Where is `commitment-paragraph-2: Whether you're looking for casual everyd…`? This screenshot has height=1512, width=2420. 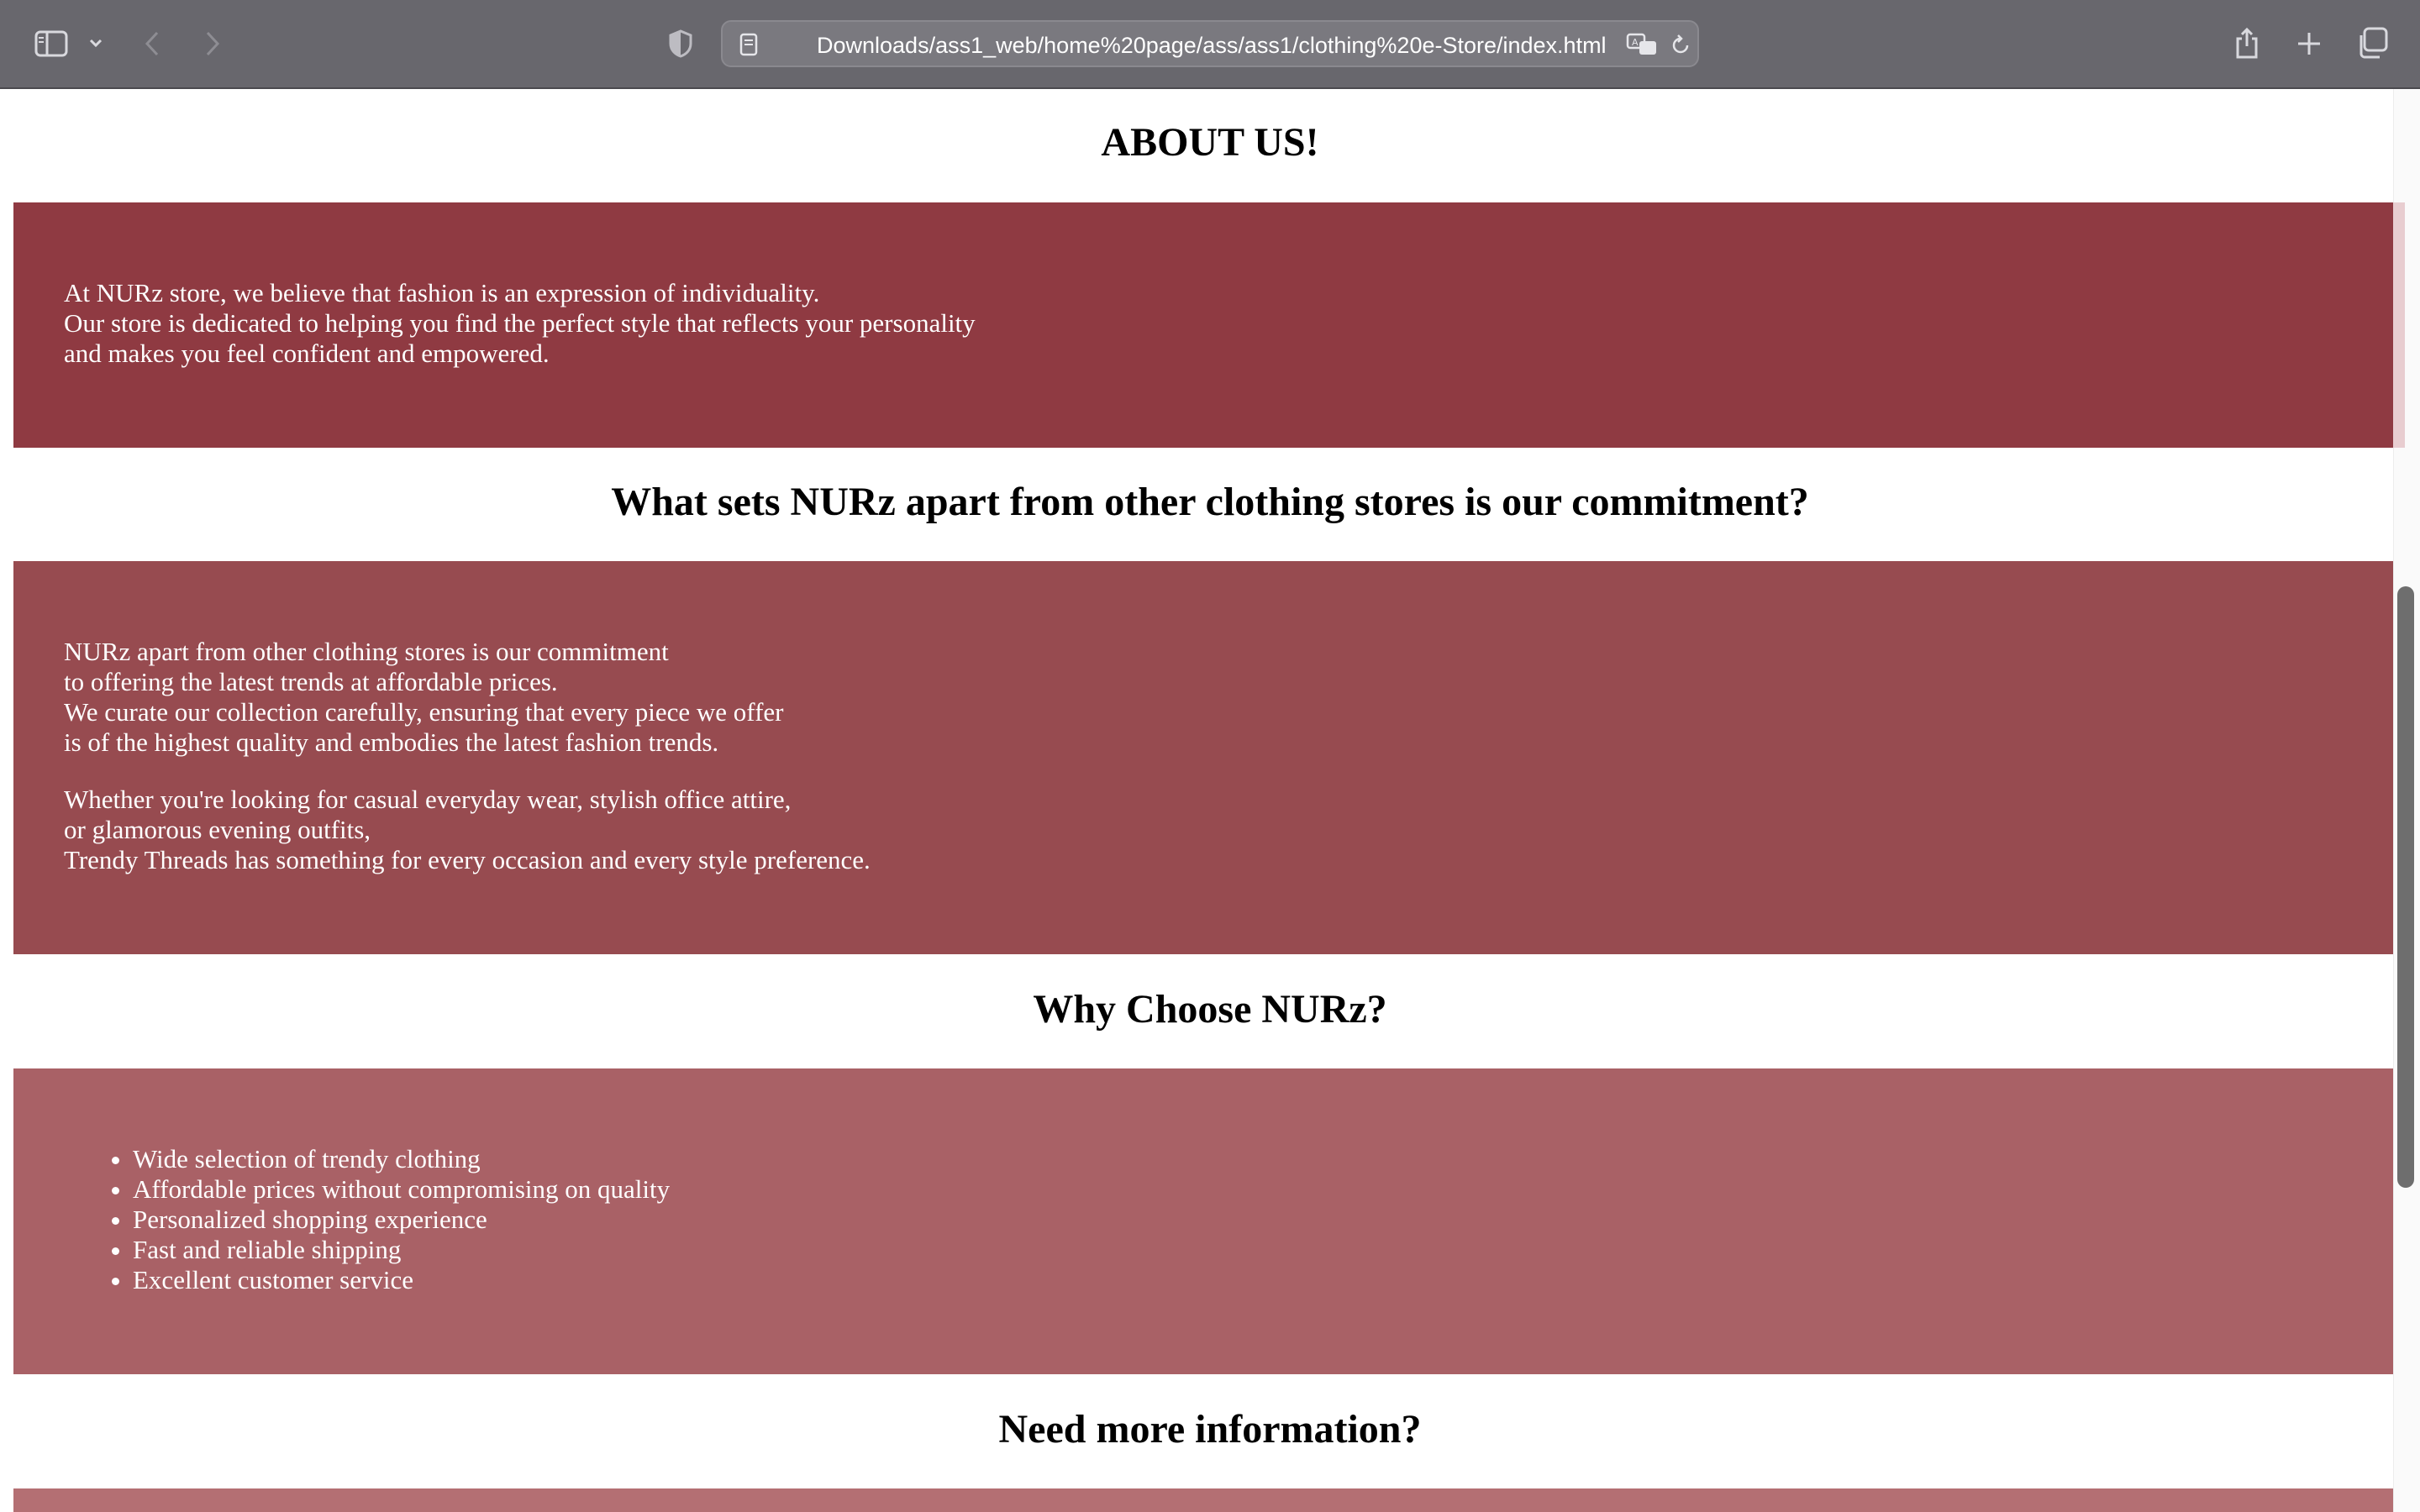
commitment-paragraph-2: Whether you're looking for casual everyd… is located at coordinates (1228, 830).